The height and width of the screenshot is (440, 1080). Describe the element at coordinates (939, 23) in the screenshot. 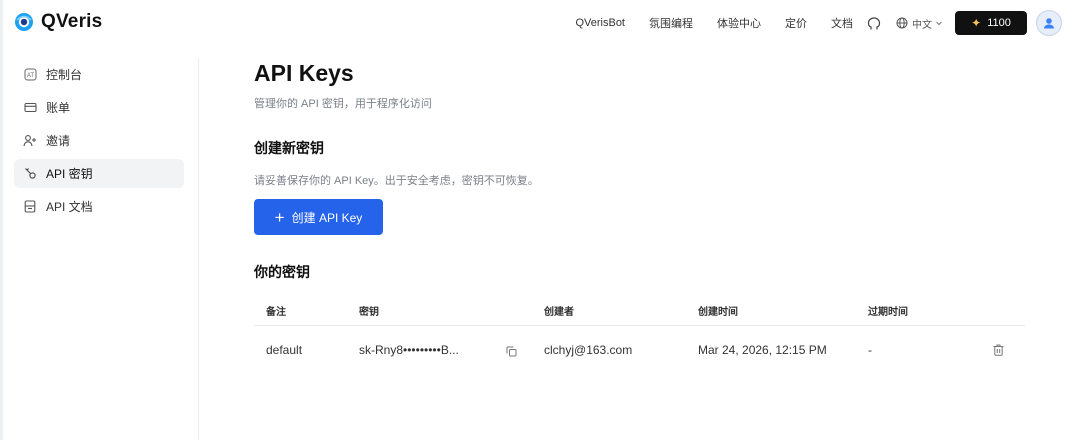

I see `chevron-down-icon` at that location.